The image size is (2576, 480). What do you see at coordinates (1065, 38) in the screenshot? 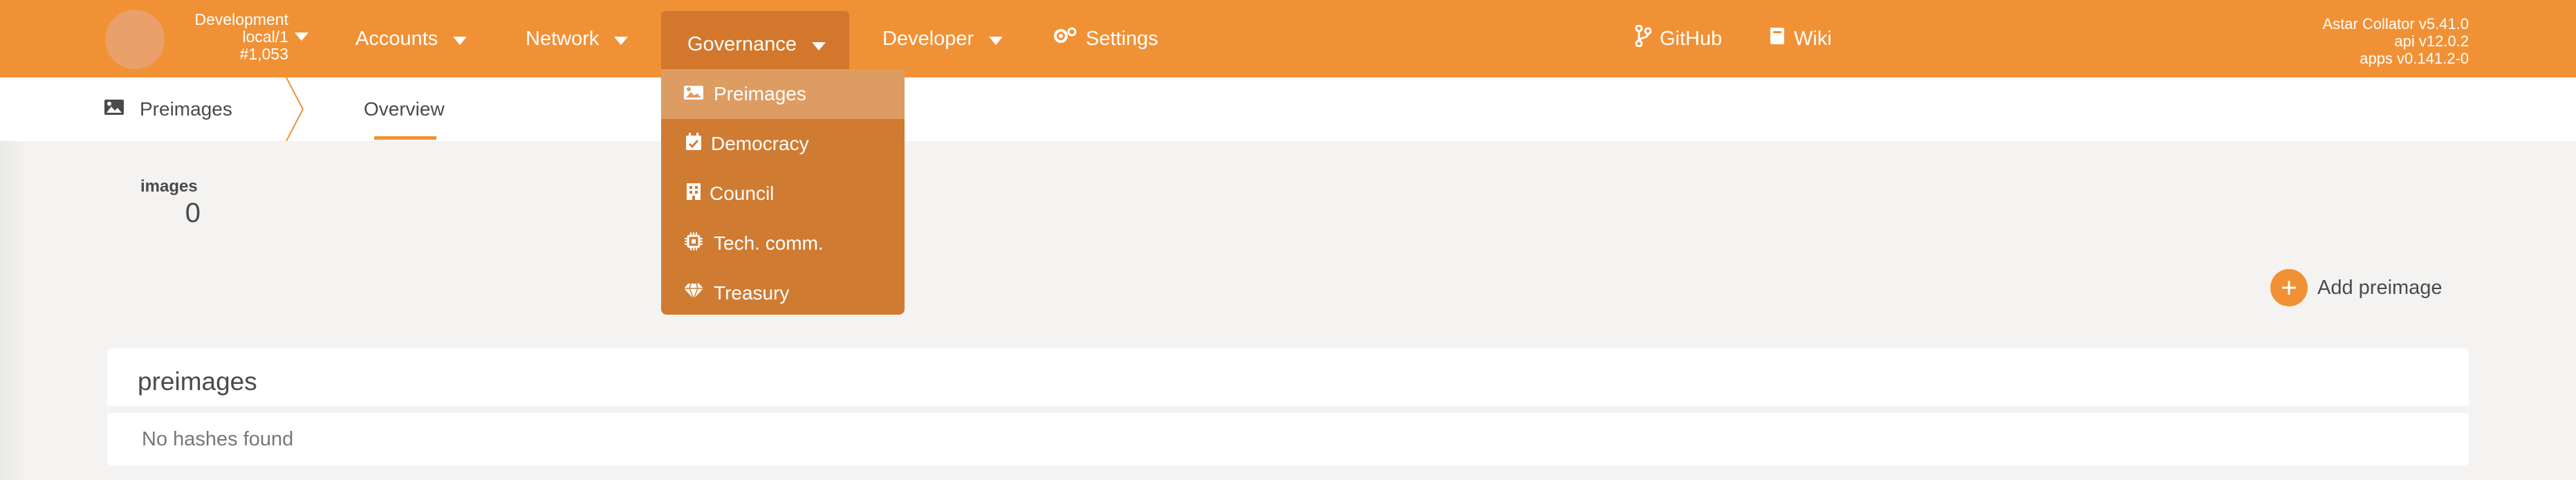
I see `gears-icon` at bounding box center [1065, 38].